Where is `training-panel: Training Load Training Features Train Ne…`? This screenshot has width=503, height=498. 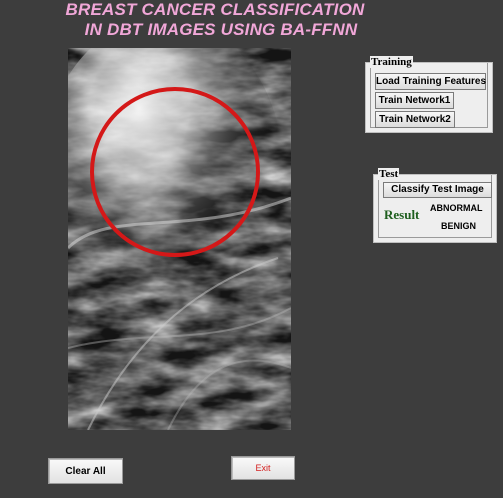
training-panel: Training Load Training Features Train Ne… is located at coordinates (429, 94).